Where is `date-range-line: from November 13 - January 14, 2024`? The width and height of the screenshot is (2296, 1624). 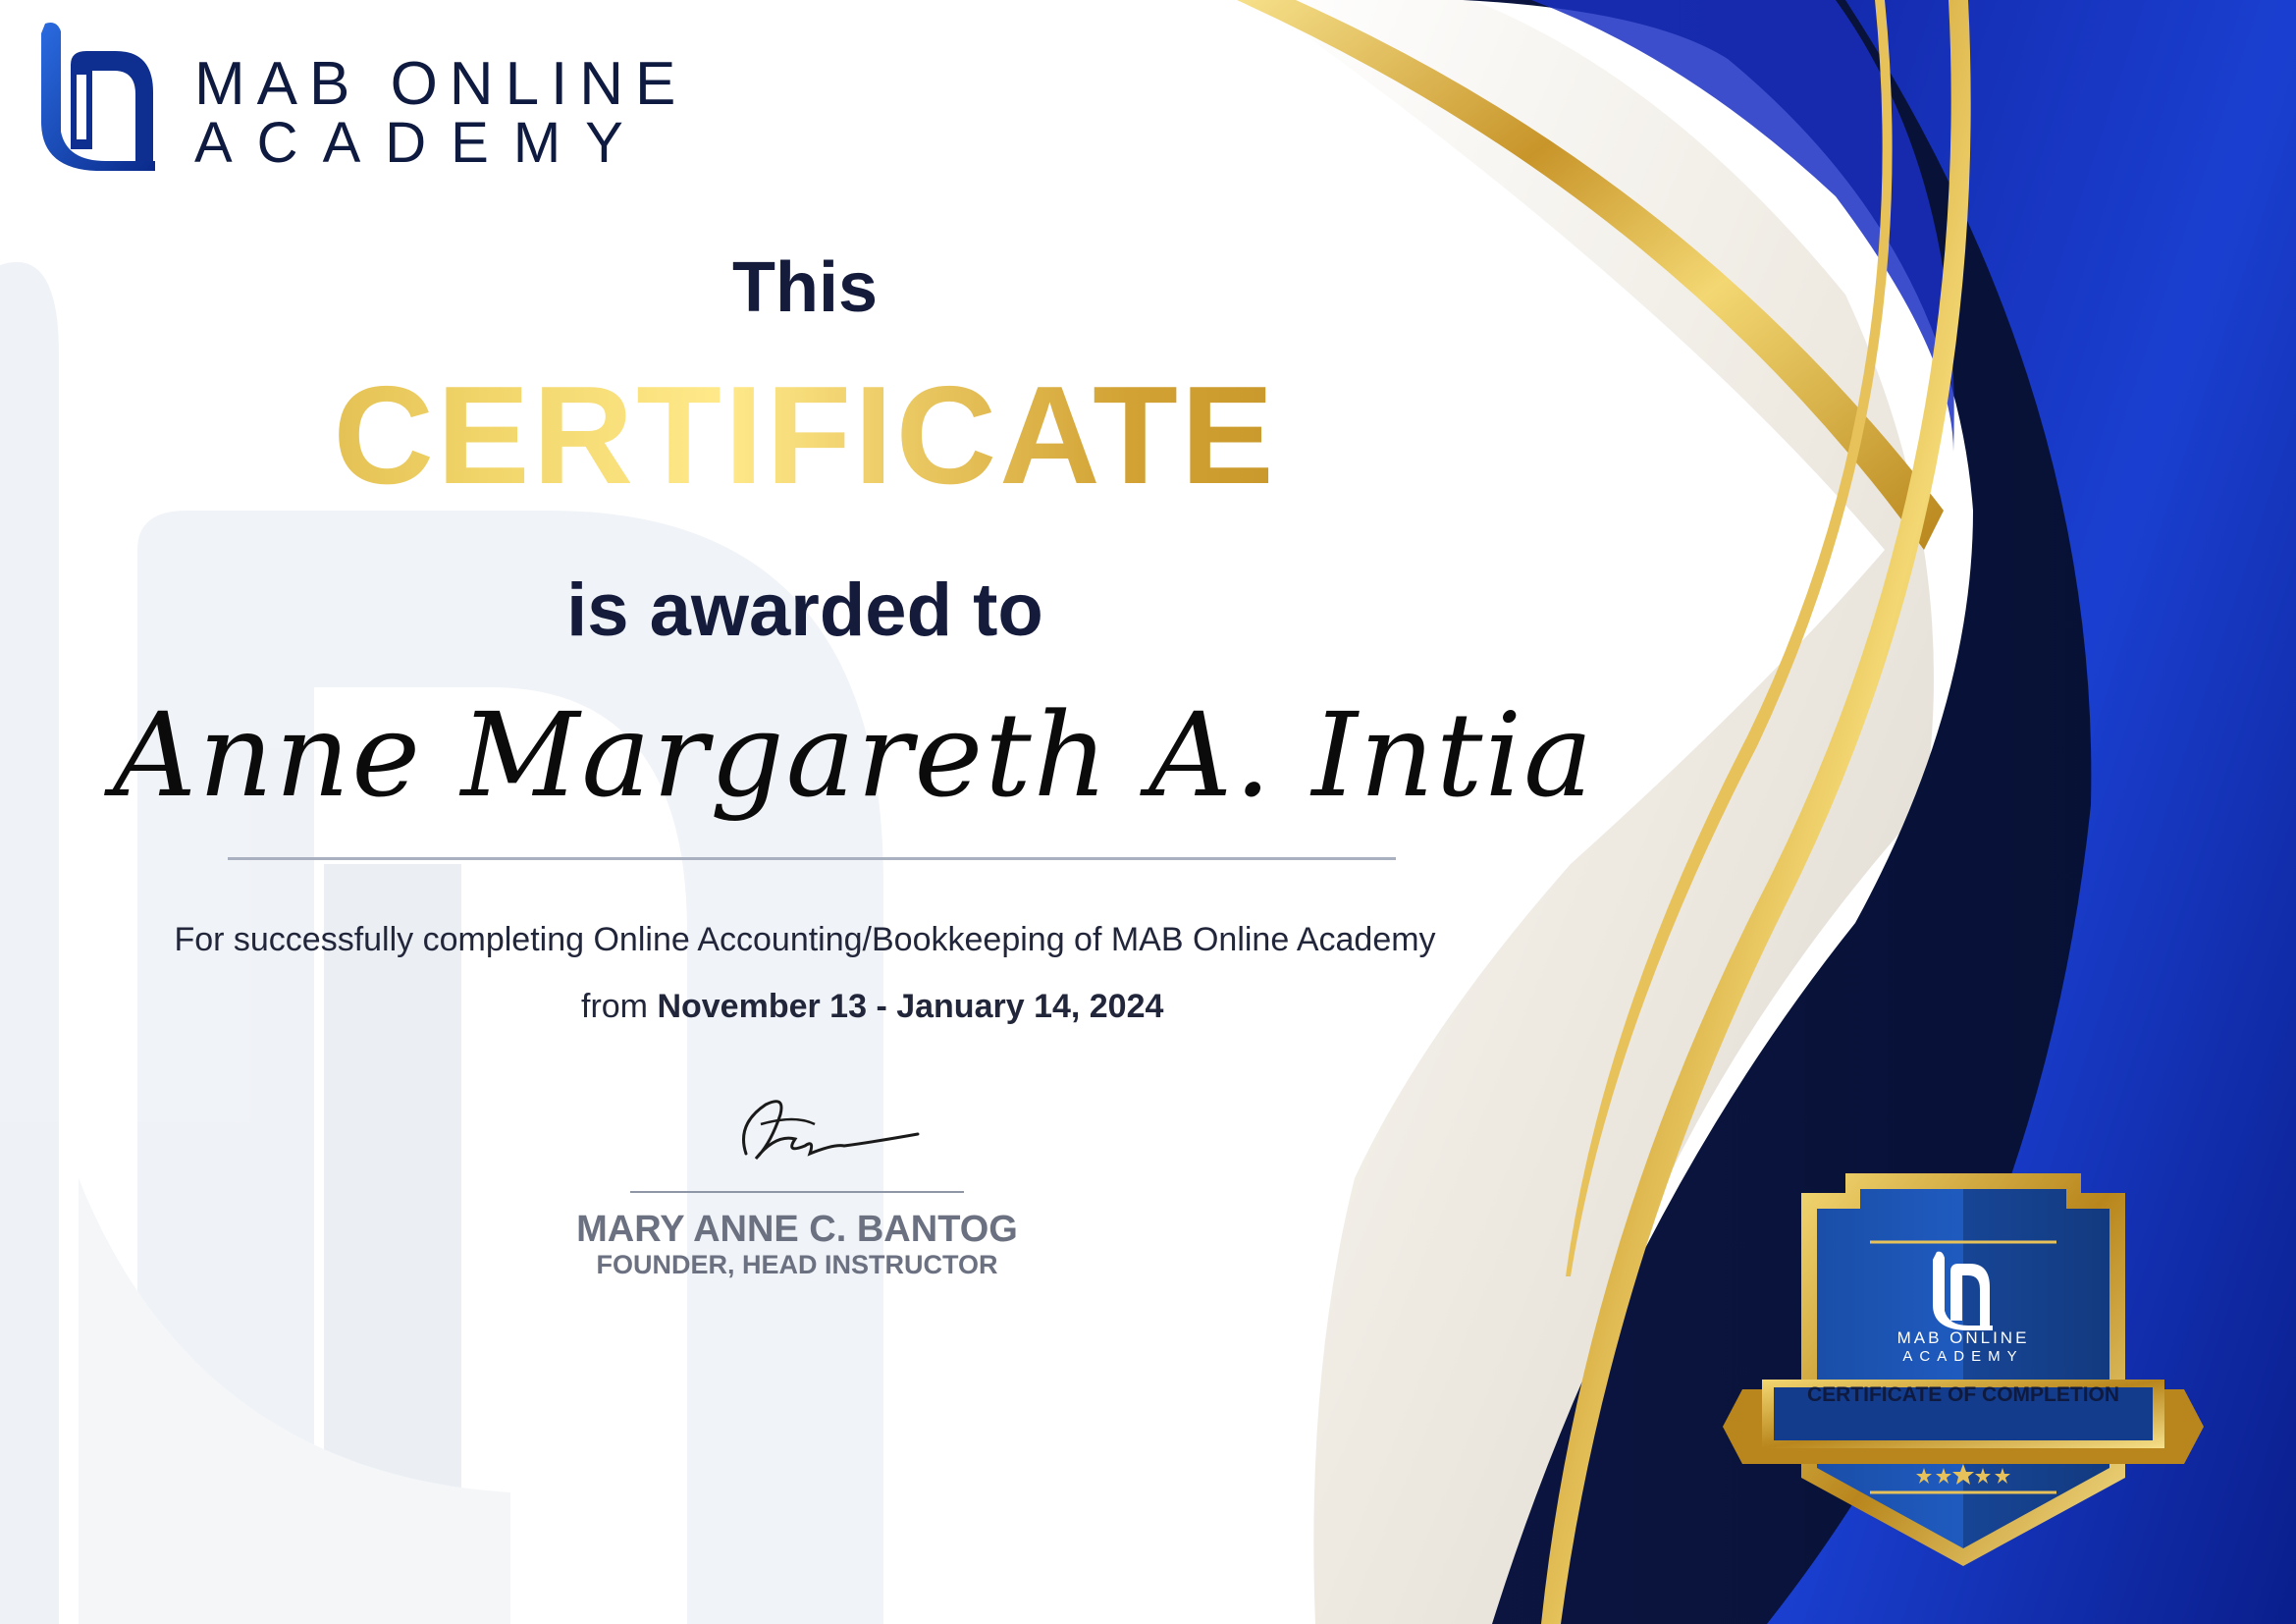 date-range-line: from November 13 - January 14, 2024 is located at coordinates (872, 1007).